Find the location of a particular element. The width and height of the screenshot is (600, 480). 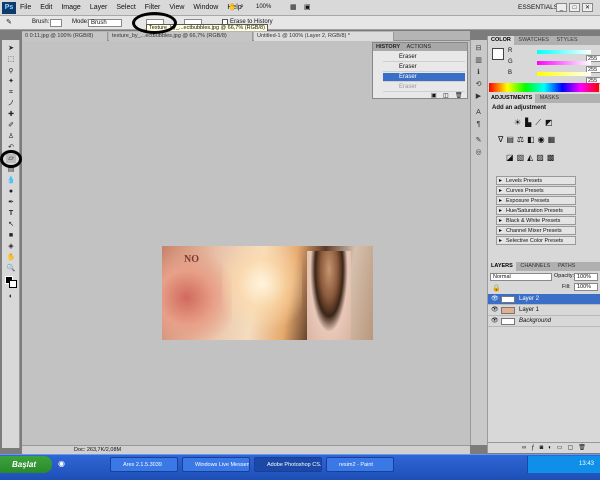

layer-opacity-field: 100% is located at coordinates (586, 277).